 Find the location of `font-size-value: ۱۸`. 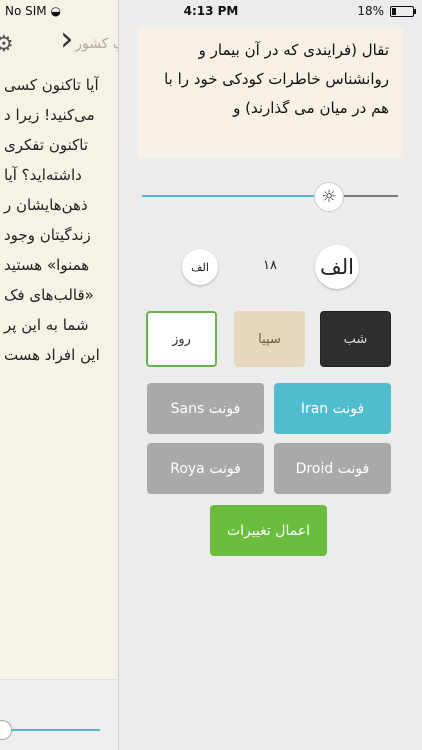

font-size-value: ۱۸ is located at coordinates (270, 265).